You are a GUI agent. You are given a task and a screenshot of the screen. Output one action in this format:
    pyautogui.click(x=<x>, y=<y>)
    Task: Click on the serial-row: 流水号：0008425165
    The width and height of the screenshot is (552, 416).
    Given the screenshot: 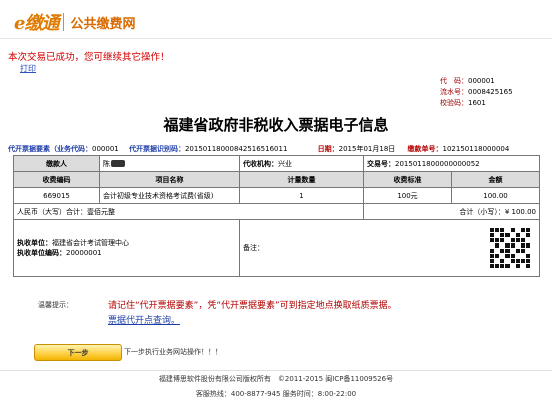 What is the action you would take?
    pyautogui.click(x=476, y=92)
    